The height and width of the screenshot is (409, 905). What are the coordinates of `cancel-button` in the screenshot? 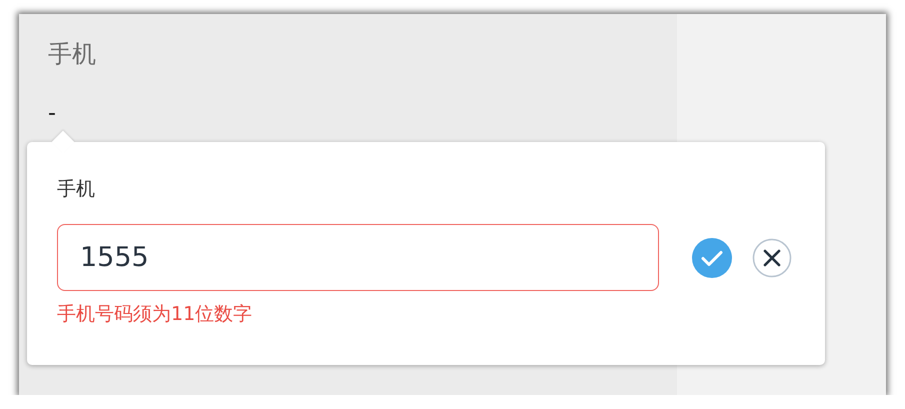 It's located at (772, 257).